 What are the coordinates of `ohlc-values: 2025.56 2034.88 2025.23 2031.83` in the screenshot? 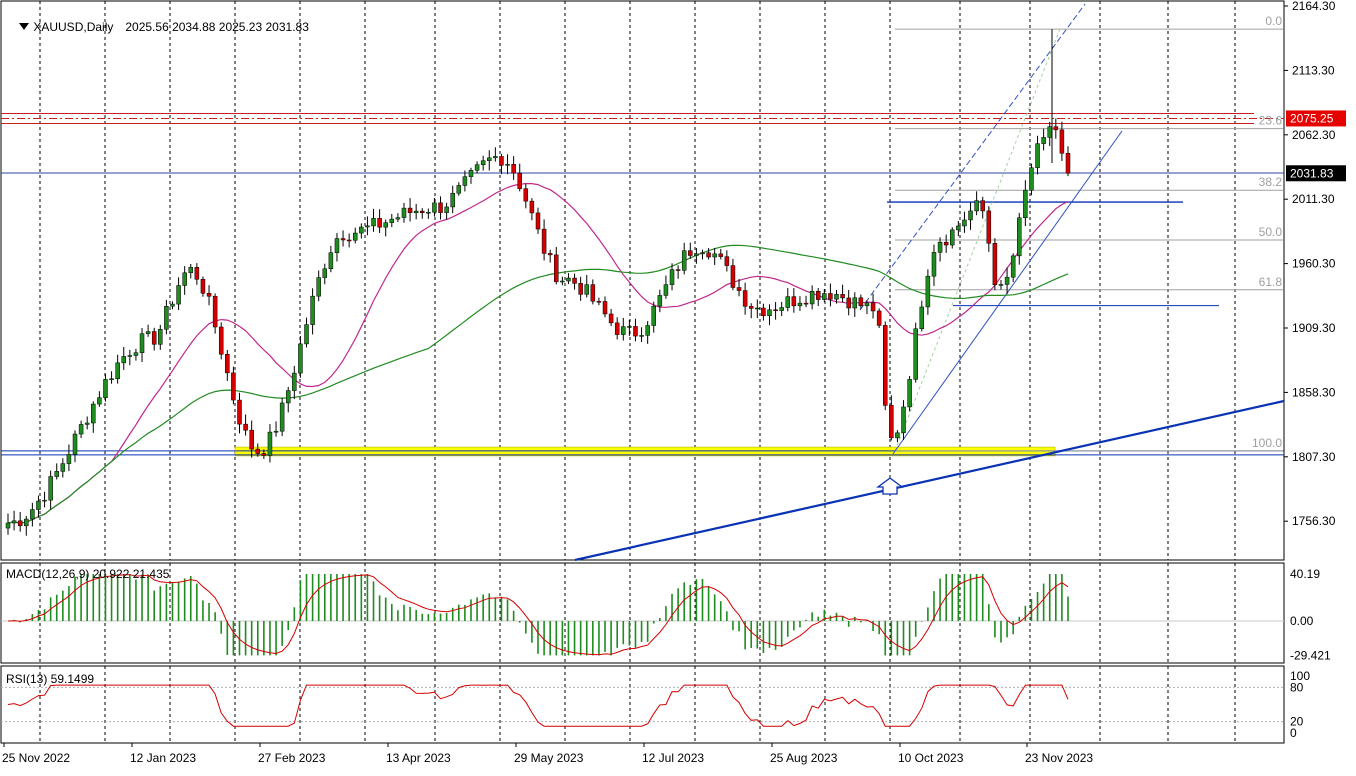 It's located at (217, 27).